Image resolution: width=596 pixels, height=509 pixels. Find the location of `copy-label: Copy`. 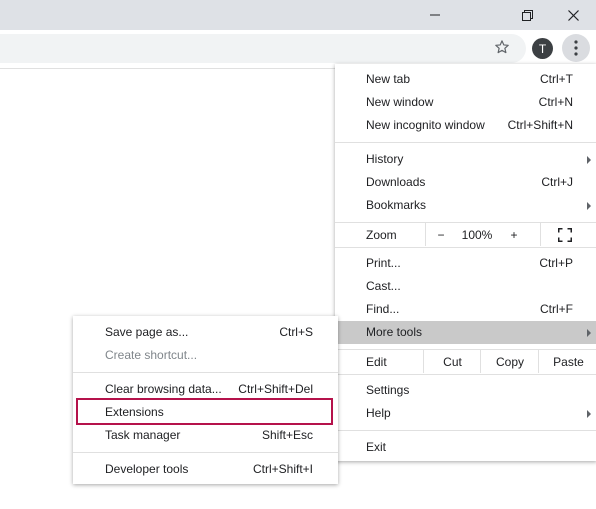

copy-label: Copy is located at coordinates (509, 361).